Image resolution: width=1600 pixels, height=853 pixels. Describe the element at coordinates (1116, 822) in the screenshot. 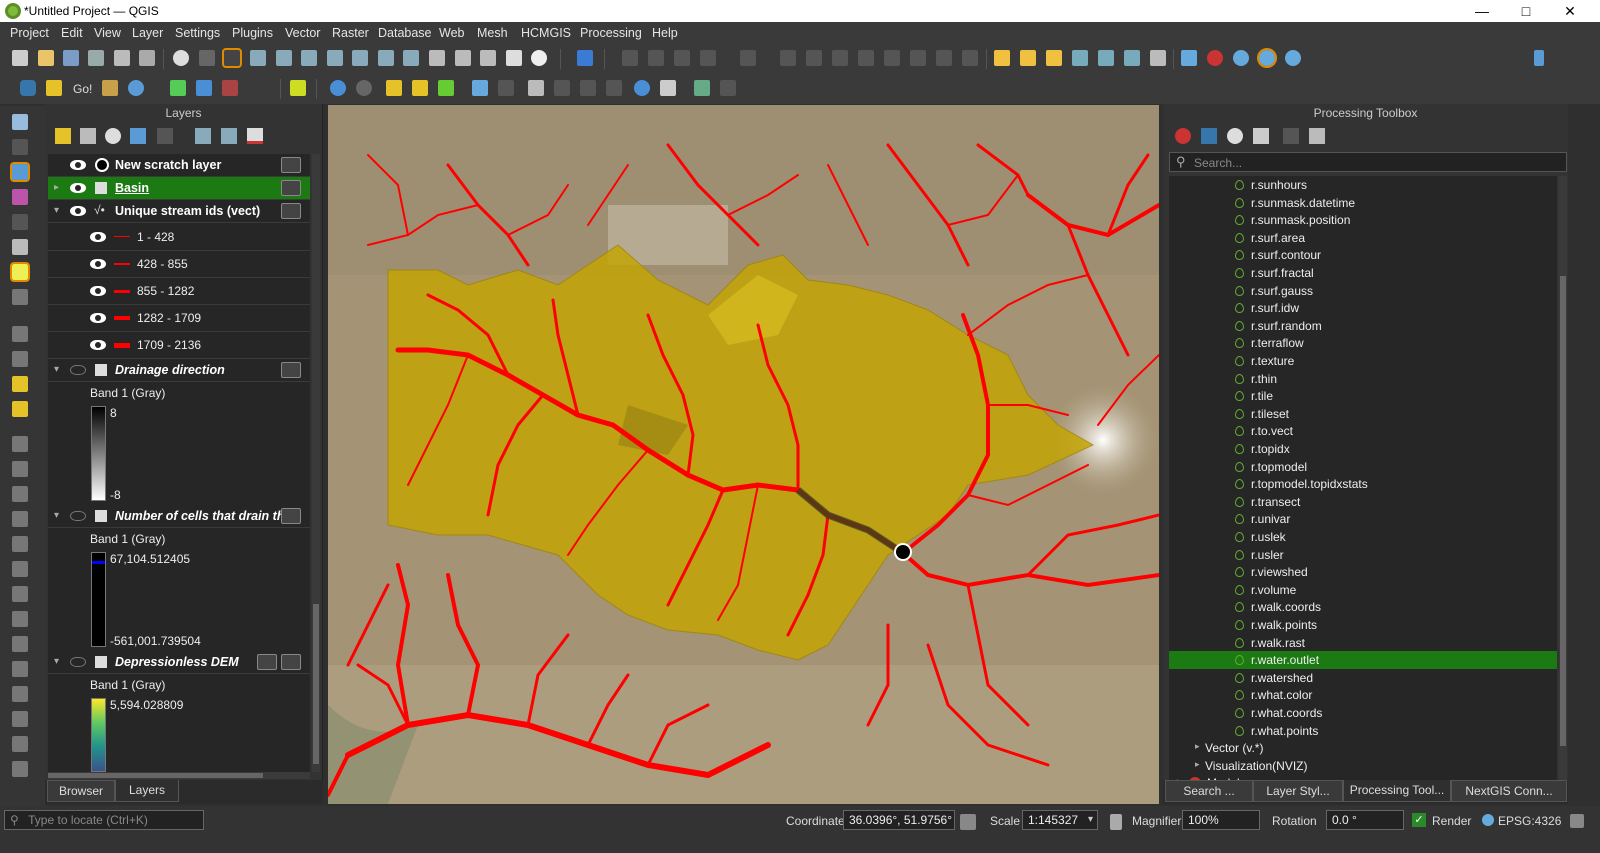

I see `lock-icon` at that location.